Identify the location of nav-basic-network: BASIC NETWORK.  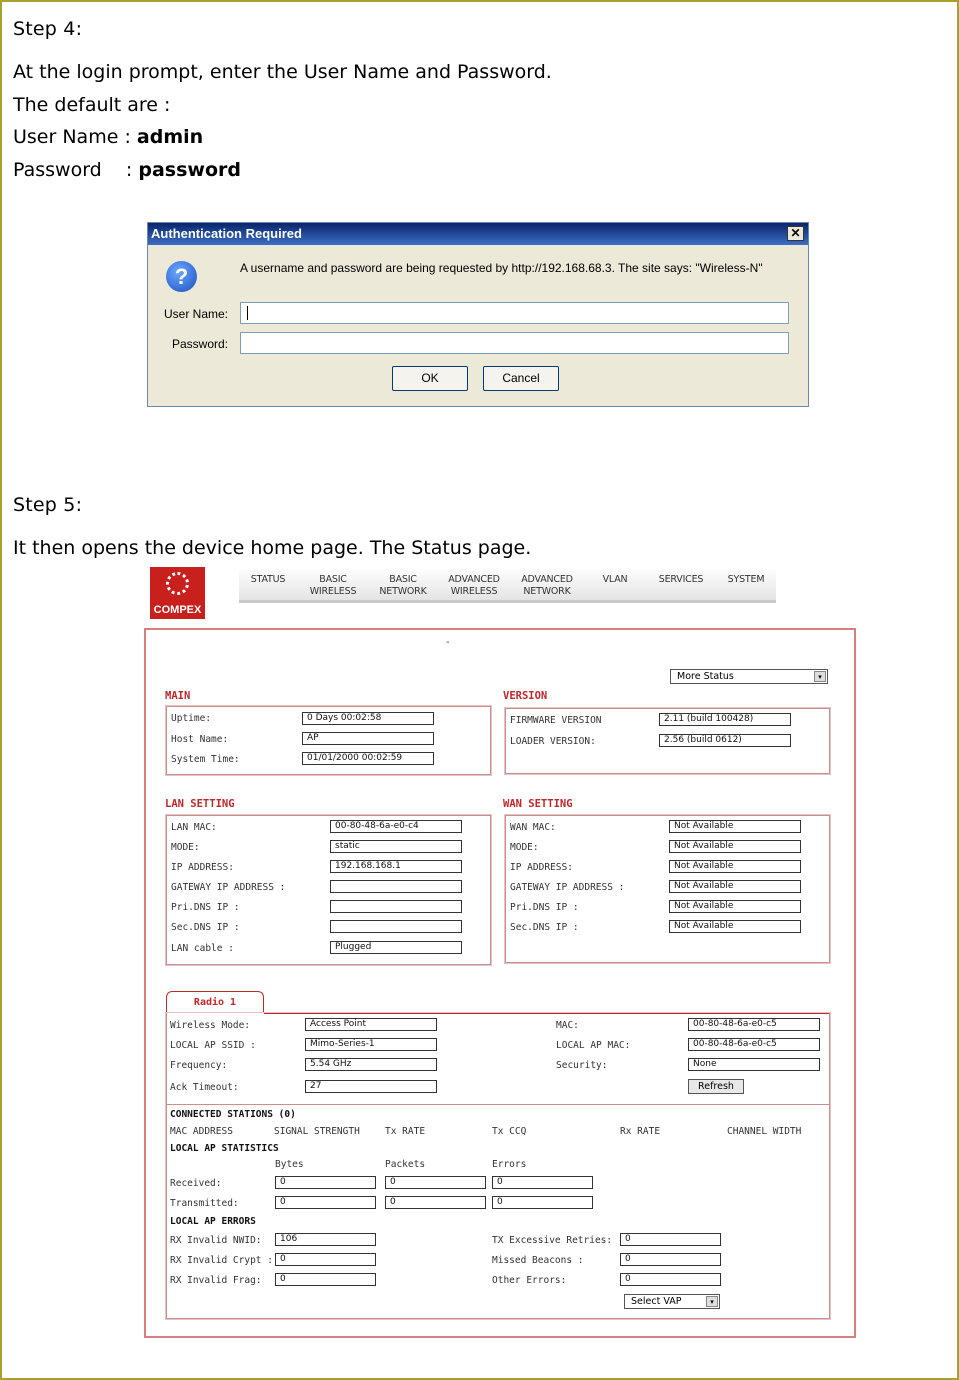
(403, 586).